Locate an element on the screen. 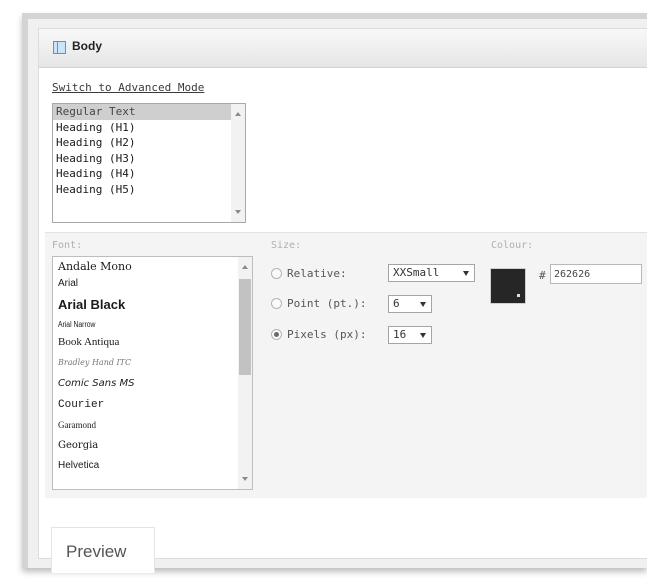 This screenshot has height=581, width=647. size-relative-label: Relative: is located at coordinates (317, 273).